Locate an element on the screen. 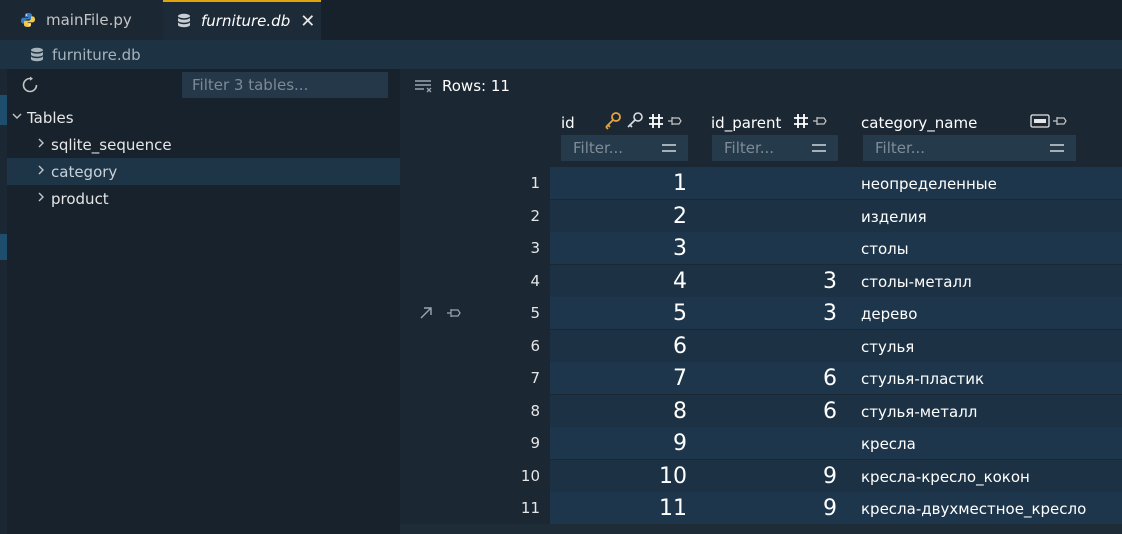 The image size is (1122, 534). column-id-parent-icons is located at coordinates (810, 123).